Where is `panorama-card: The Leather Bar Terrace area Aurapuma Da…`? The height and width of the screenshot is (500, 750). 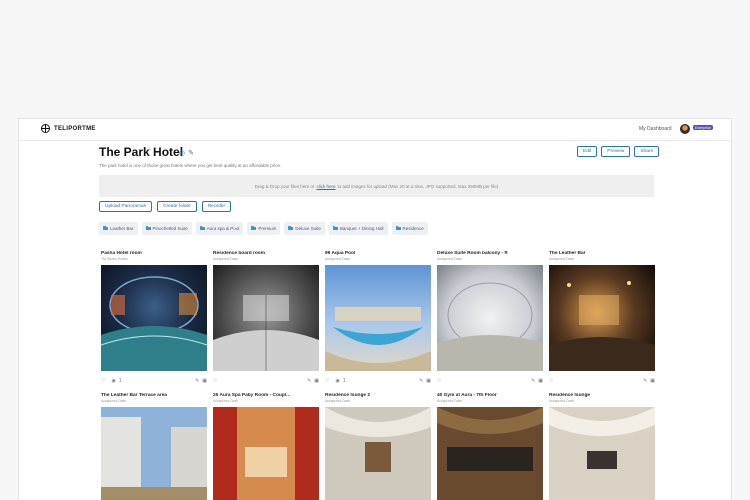
panorama-card: The Leather Bar Terrace area Aurapuma Da… is located at coordinates (154, 446).